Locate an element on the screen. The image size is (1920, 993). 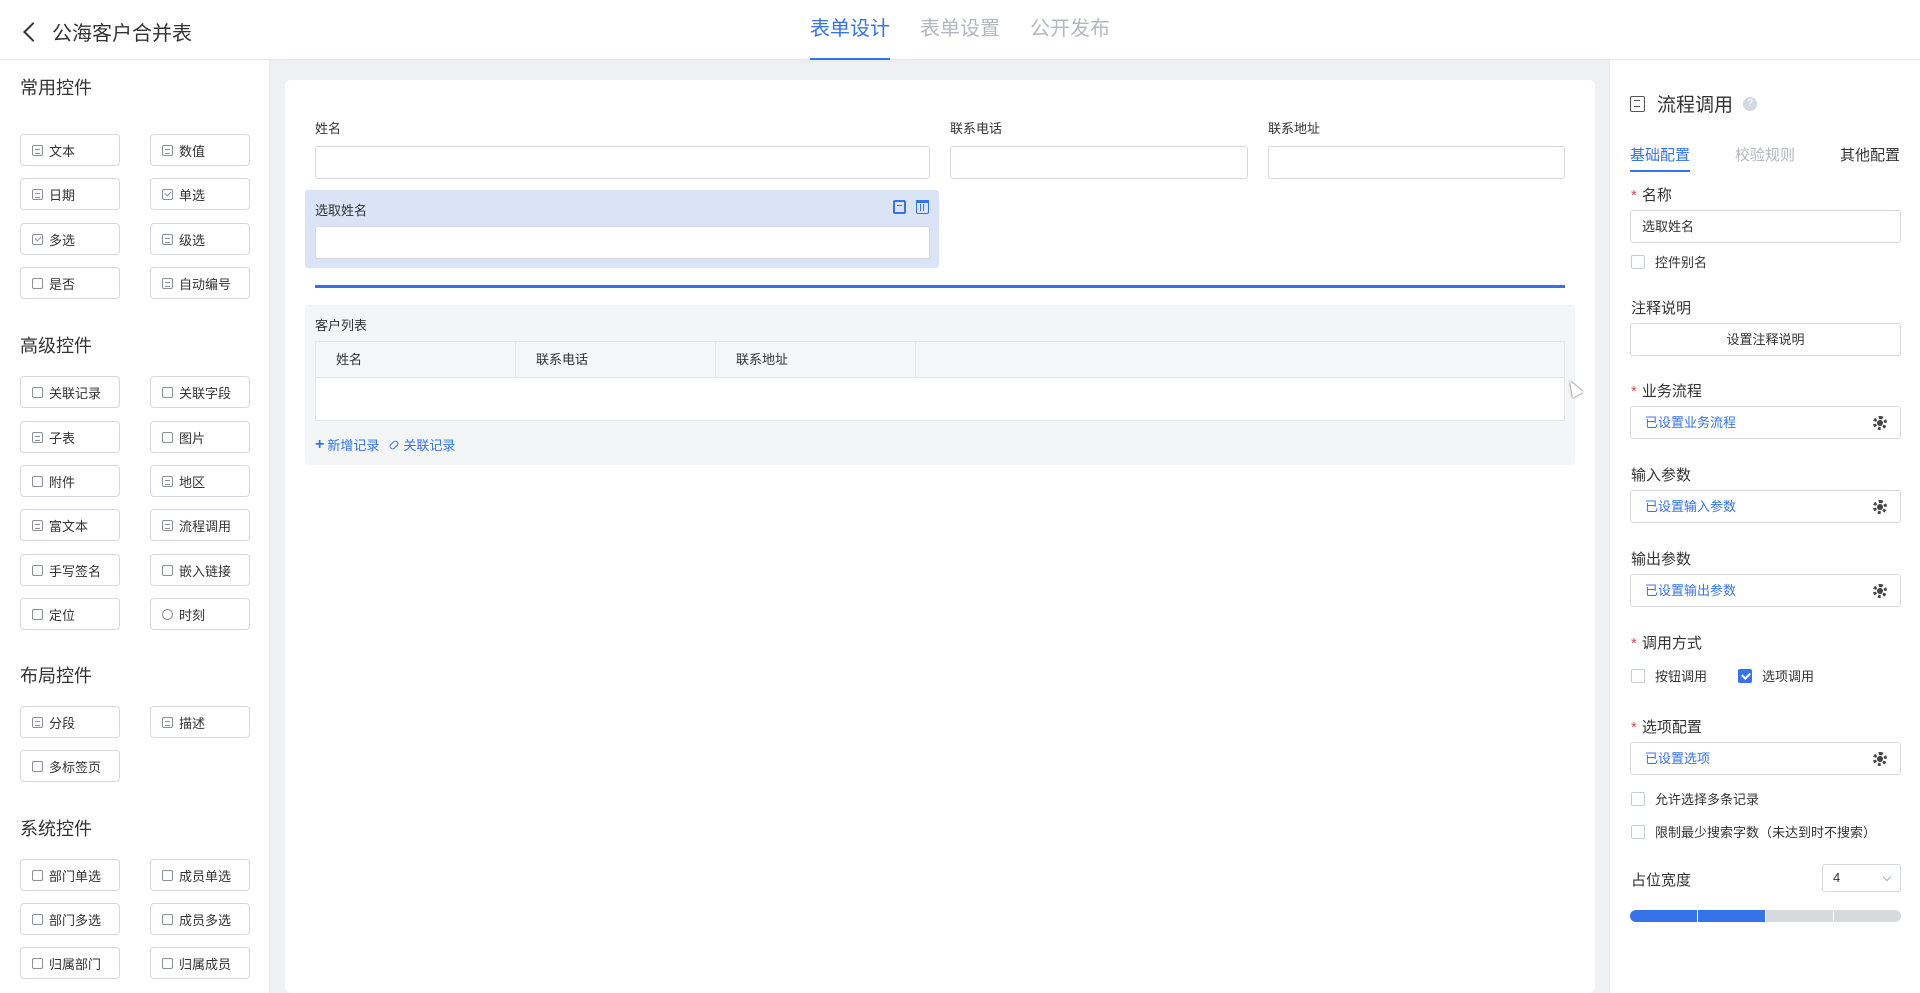
control-multi-tab: 多标签页 is located at coordinates (70, 766).